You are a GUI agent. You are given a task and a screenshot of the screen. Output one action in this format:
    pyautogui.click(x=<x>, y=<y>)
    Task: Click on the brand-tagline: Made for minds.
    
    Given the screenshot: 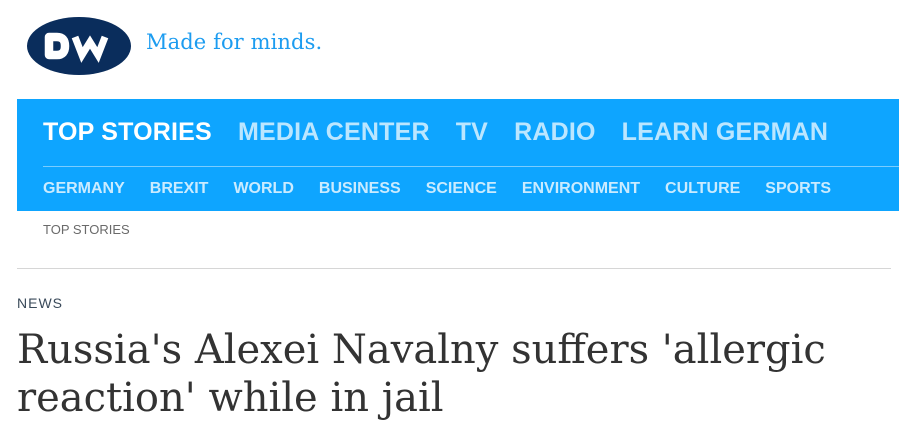 What is the action you would take?
    pyautogui.click(x=234, y=42)
    